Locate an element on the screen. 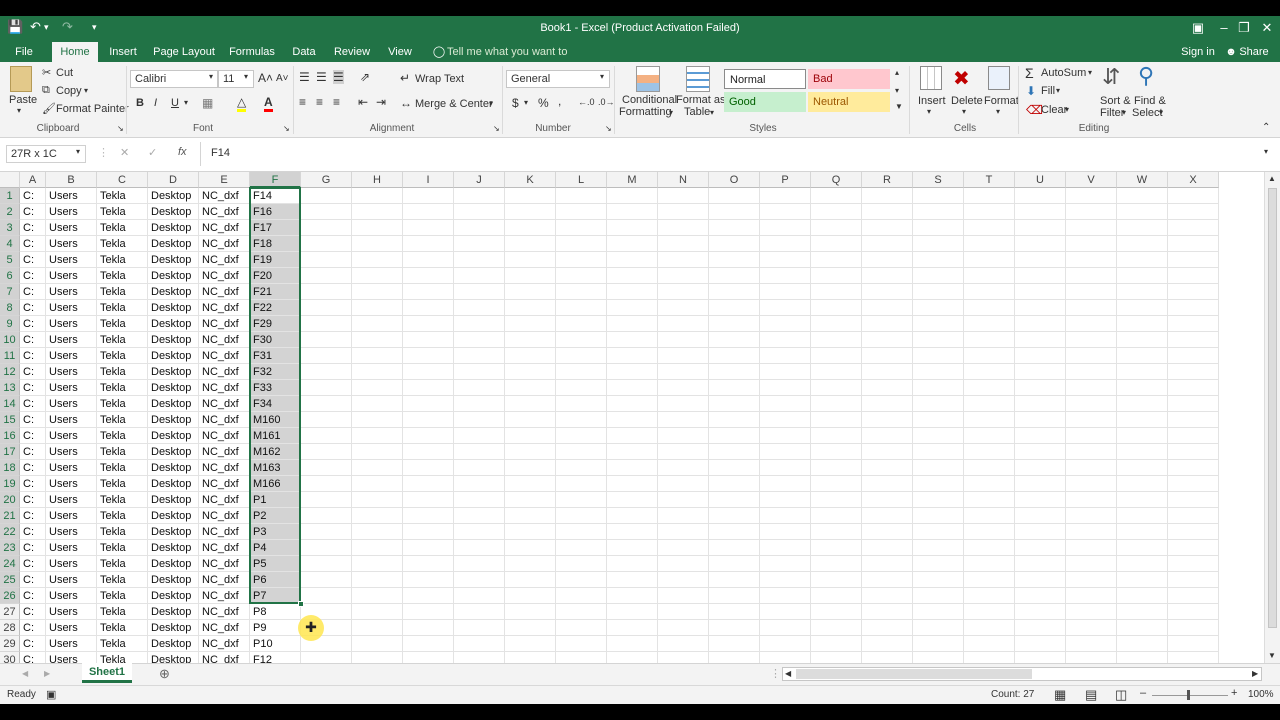 Image resolution: width=1280 pixels, height=720 pixels. cell-d-row-24: Desktop is located at coordinates (173, 564).